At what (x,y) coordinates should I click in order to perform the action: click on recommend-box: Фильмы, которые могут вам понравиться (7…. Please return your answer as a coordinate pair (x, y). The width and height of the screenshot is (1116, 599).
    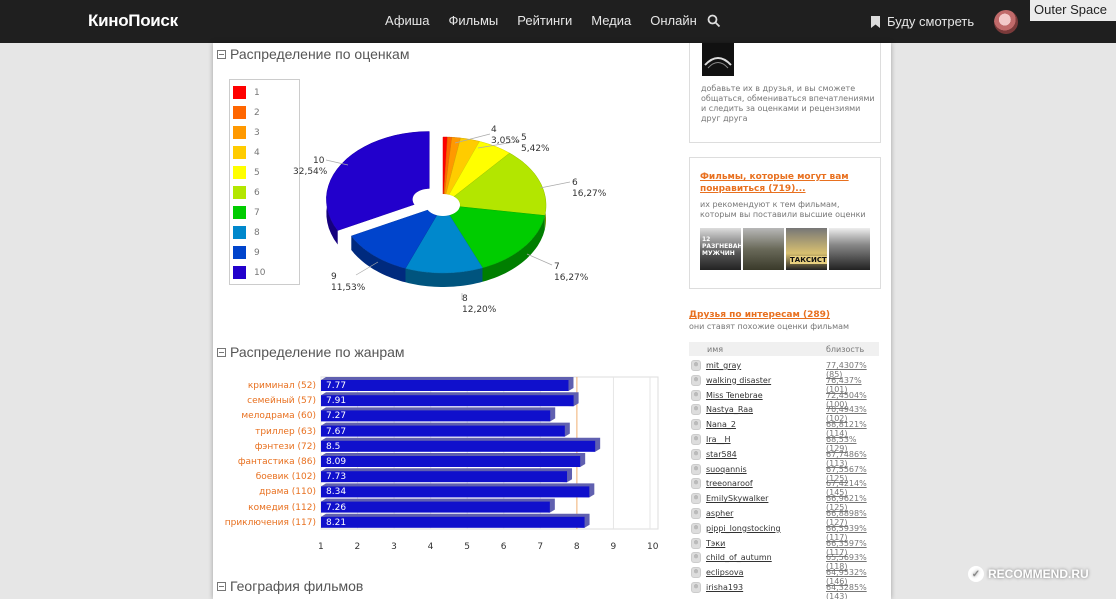
    Looking at the image, I should click on (785, 223).